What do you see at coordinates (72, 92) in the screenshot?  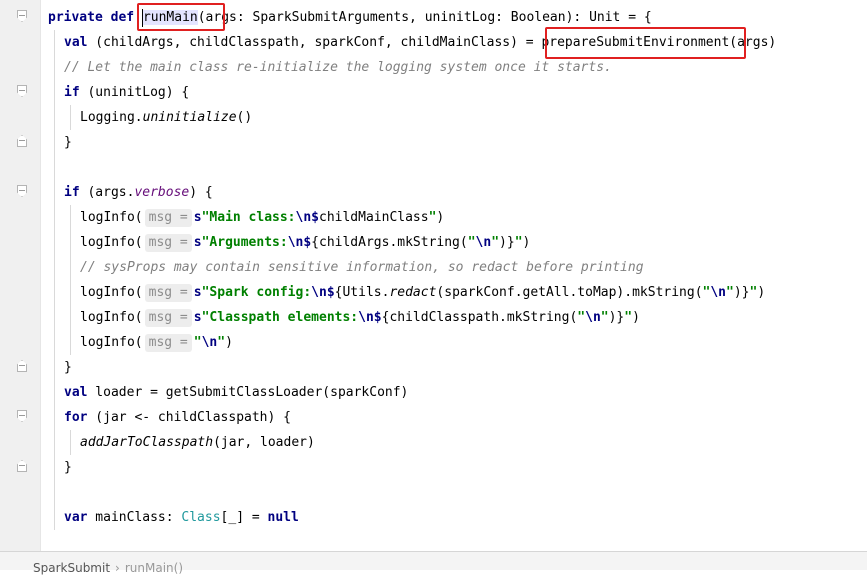 I see `keyword: if` at bounding box center [72, 92].